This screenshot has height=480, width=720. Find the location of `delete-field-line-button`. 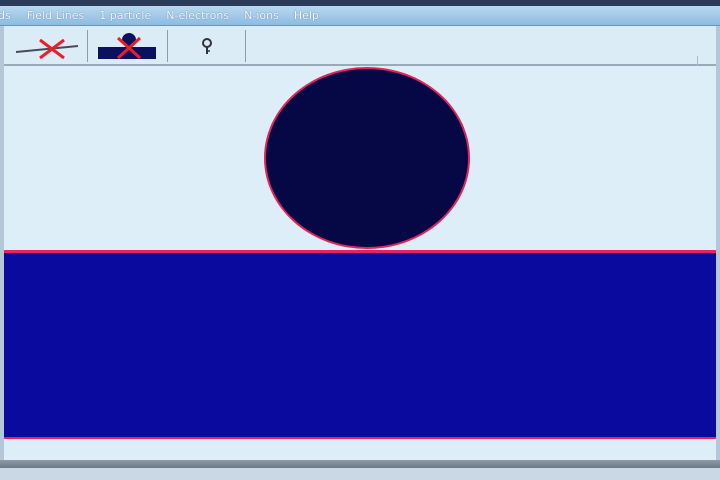

delete-field-line-button is located at coordinates (47, 46).